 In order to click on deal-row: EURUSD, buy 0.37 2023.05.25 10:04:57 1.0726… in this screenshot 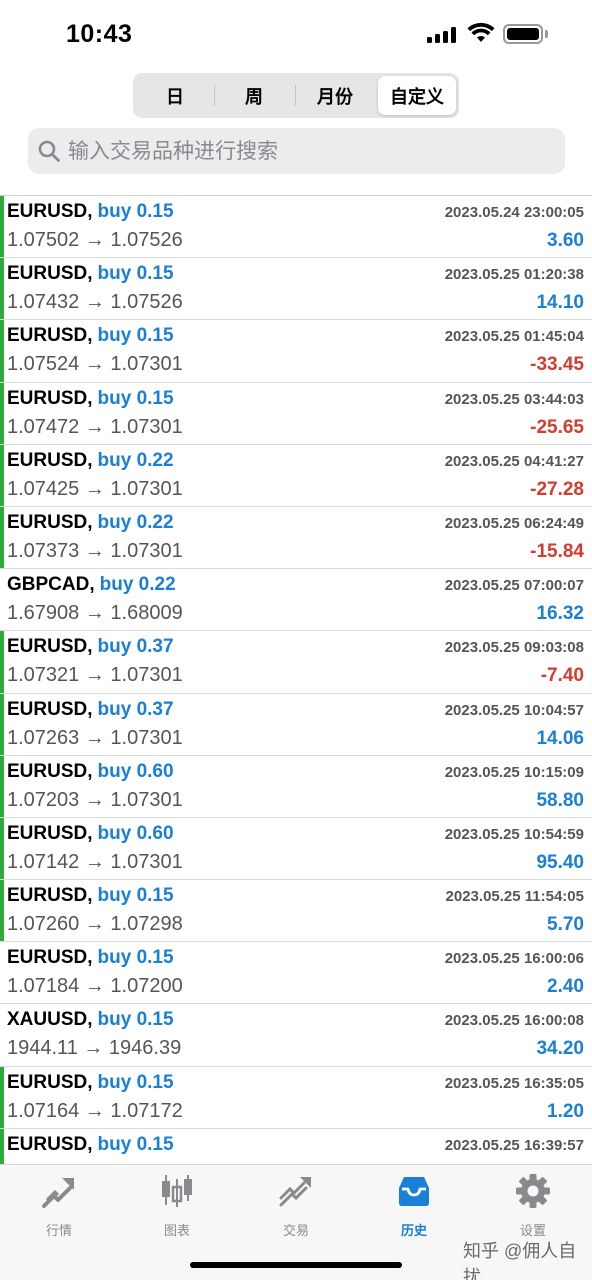, I will do `click(296, 724)`.